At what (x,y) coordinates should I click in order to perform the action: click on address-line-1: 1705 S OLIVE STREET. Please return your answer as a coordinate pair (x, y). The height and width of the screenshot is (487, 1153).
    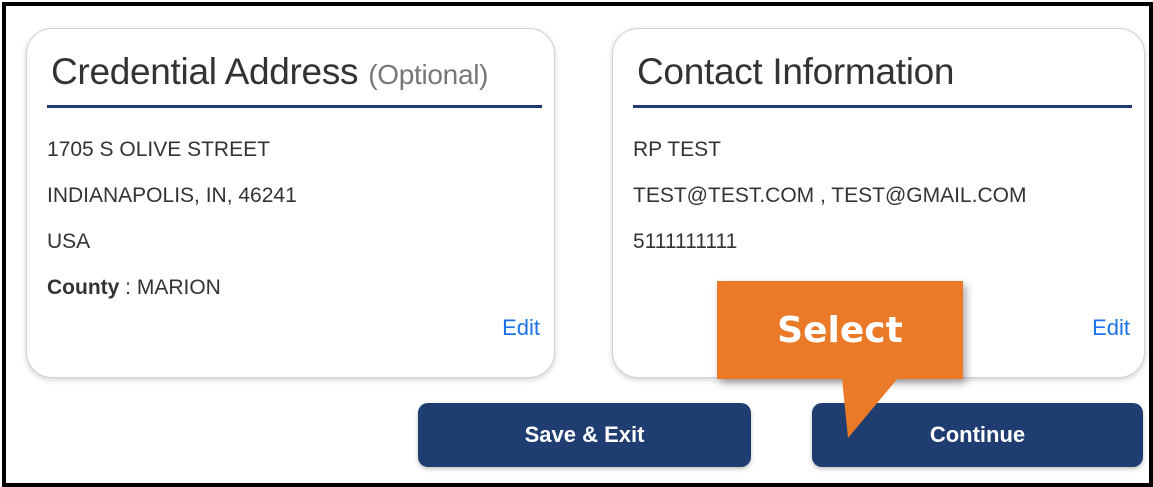
    Looking at the image, I should click on (158, 149).